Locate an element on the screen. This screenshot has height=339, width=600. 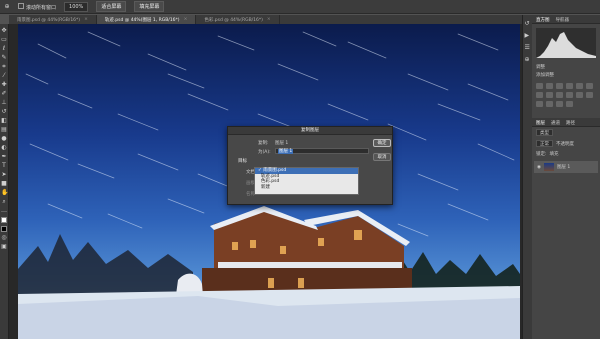
eyedropper-tool-icon: ⁄ is located at coordinates (4, 76).